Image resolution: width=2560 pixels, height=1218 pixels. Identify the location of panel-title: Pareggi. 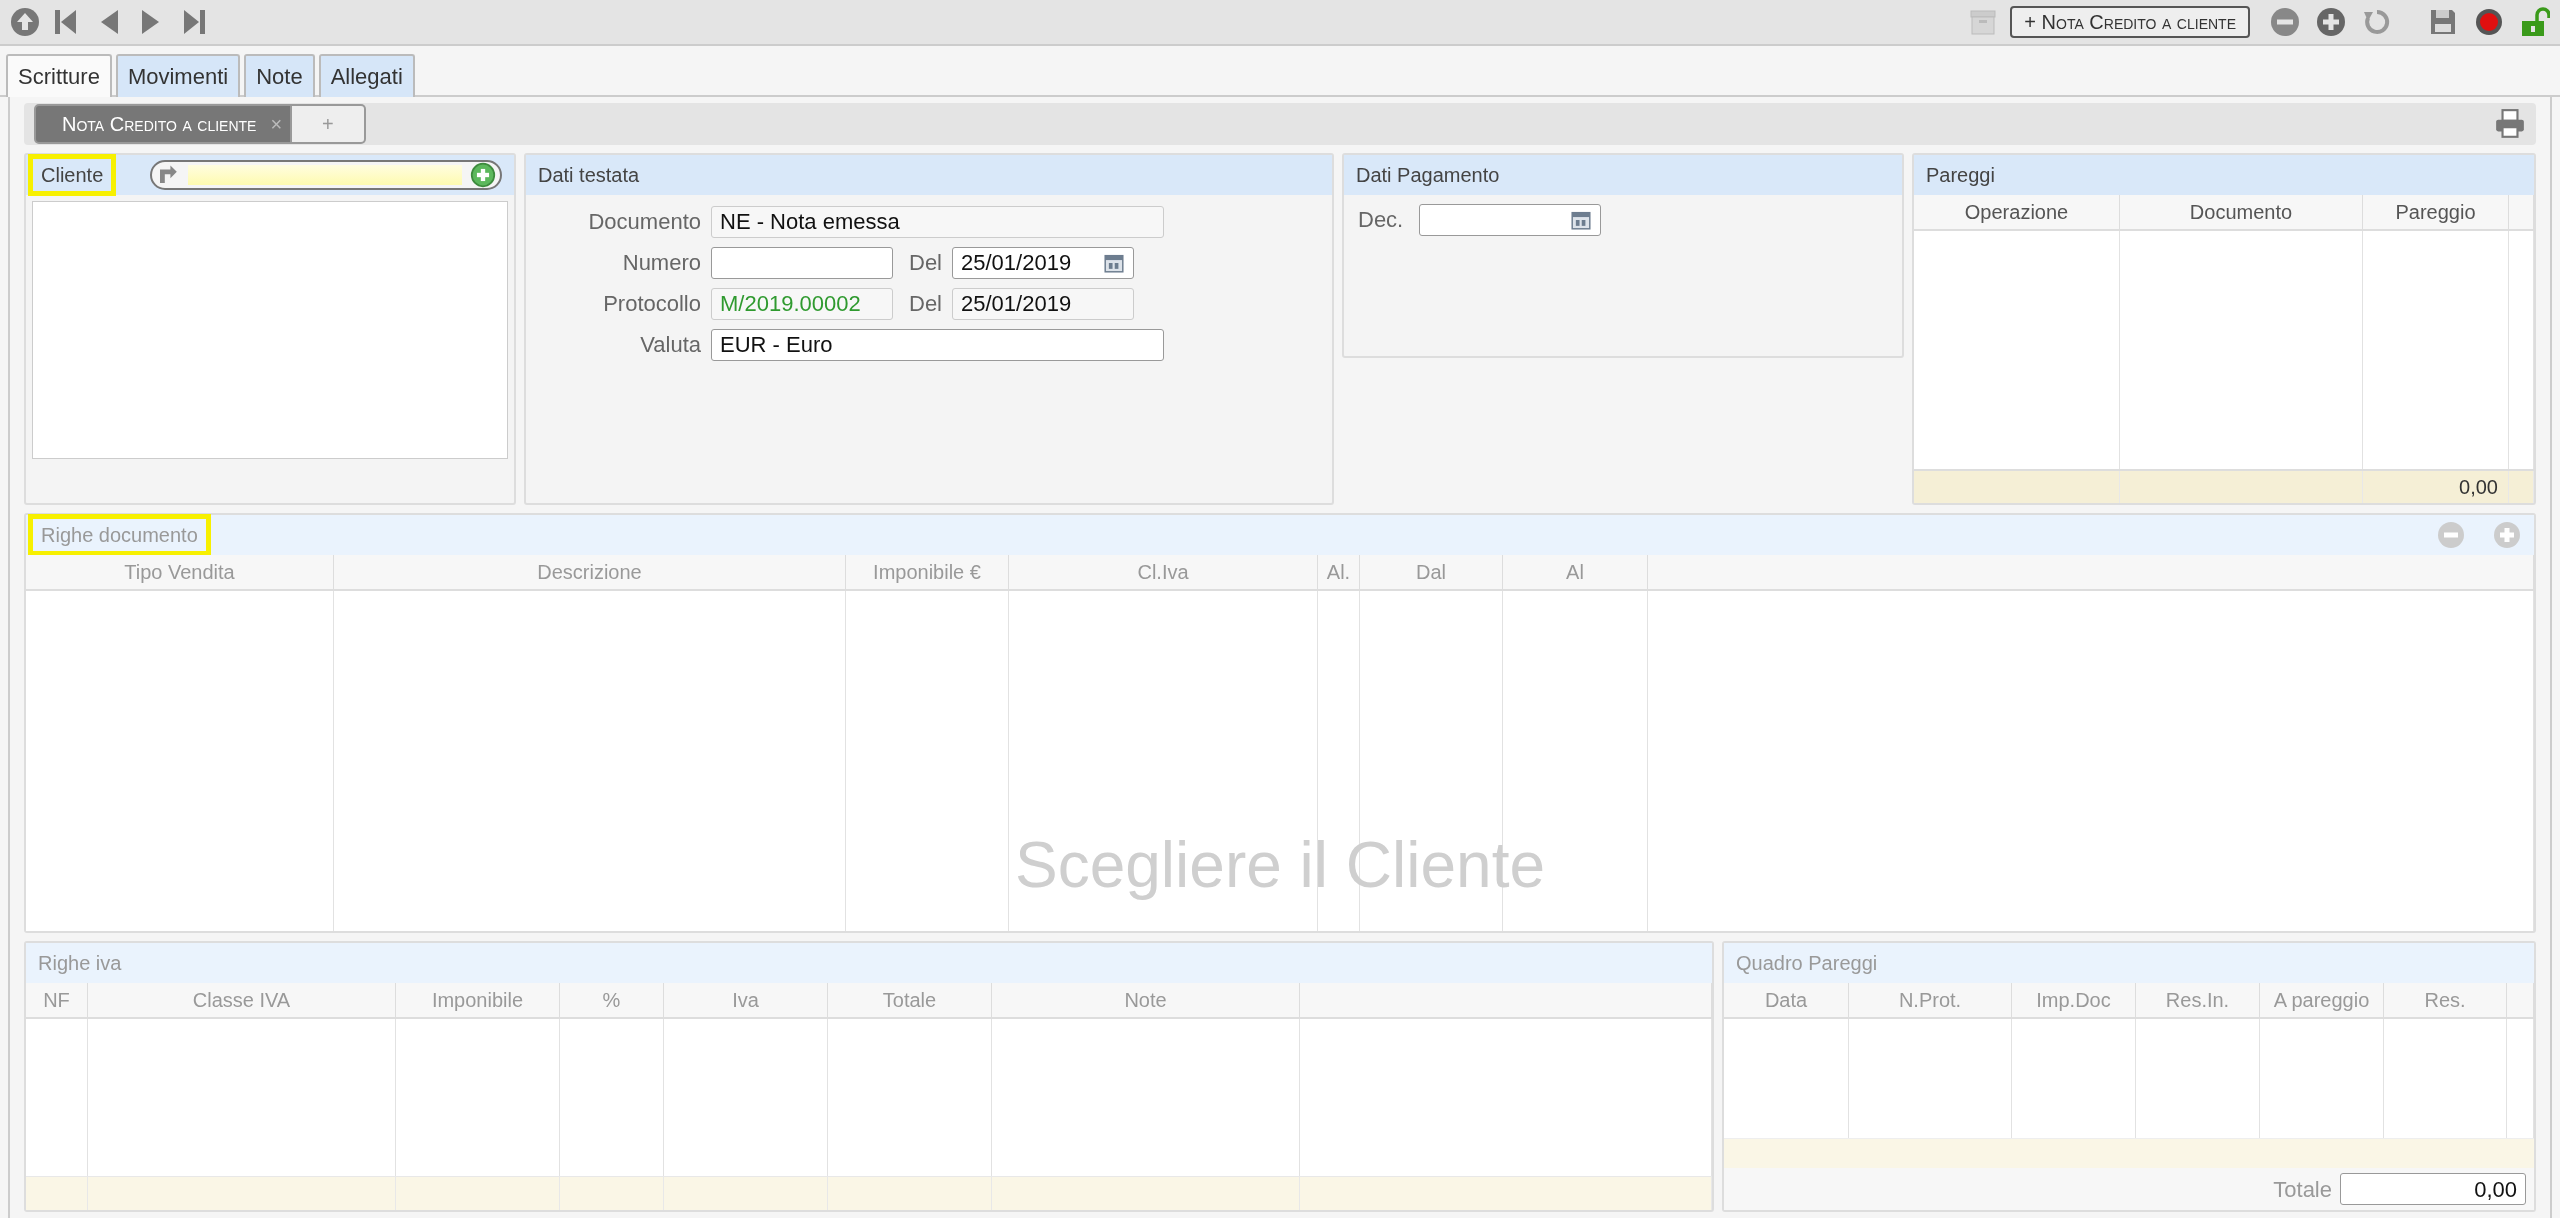
(2224, 175).